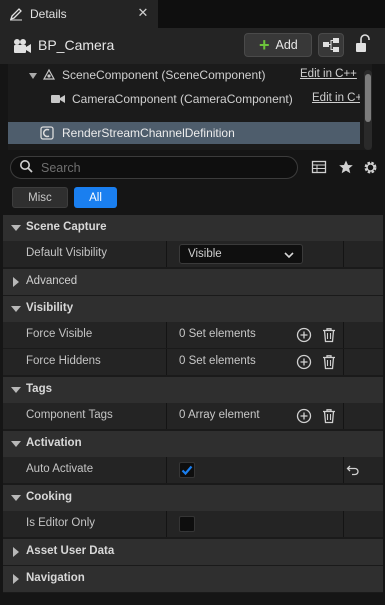 This screenshot has height=605, width=385. What do you see at coordinates (47, 134) in the screenshot?
I see `component-icon` at bounding box center [47, 134].